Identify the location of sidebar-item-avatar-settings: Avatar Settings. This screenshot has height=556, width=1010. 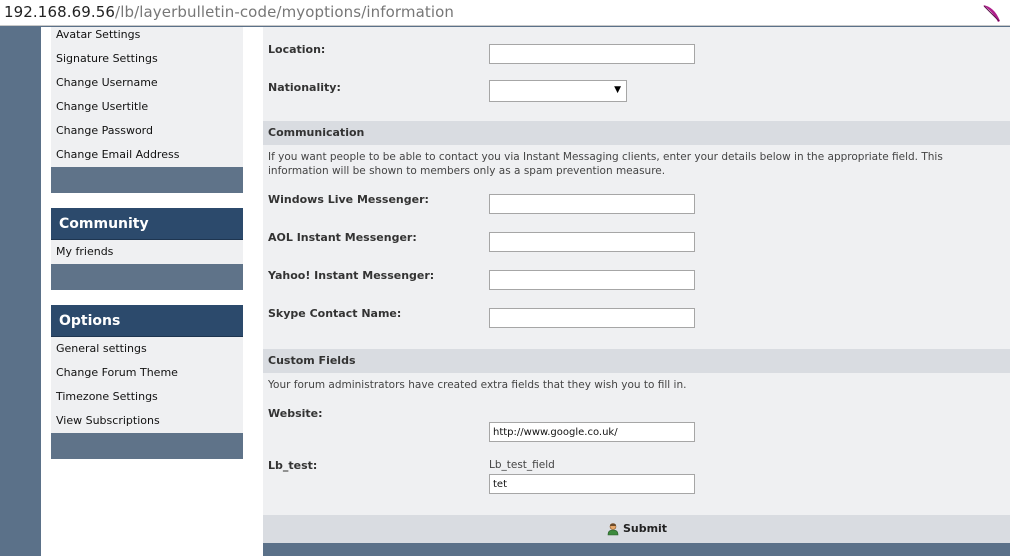
(147, 37).